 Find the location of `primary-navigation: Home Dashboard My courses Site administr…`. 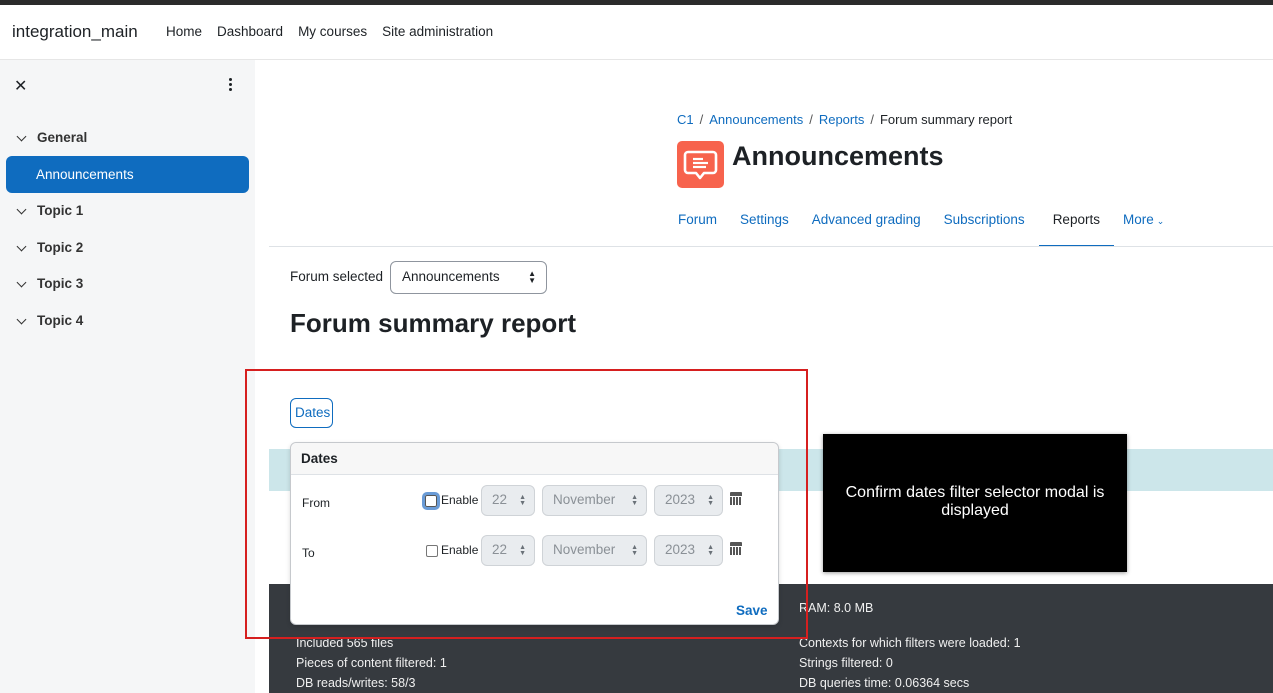

primary-navigation: Home Dashboard My courses Site administr… is located at coordinates (329, 31).